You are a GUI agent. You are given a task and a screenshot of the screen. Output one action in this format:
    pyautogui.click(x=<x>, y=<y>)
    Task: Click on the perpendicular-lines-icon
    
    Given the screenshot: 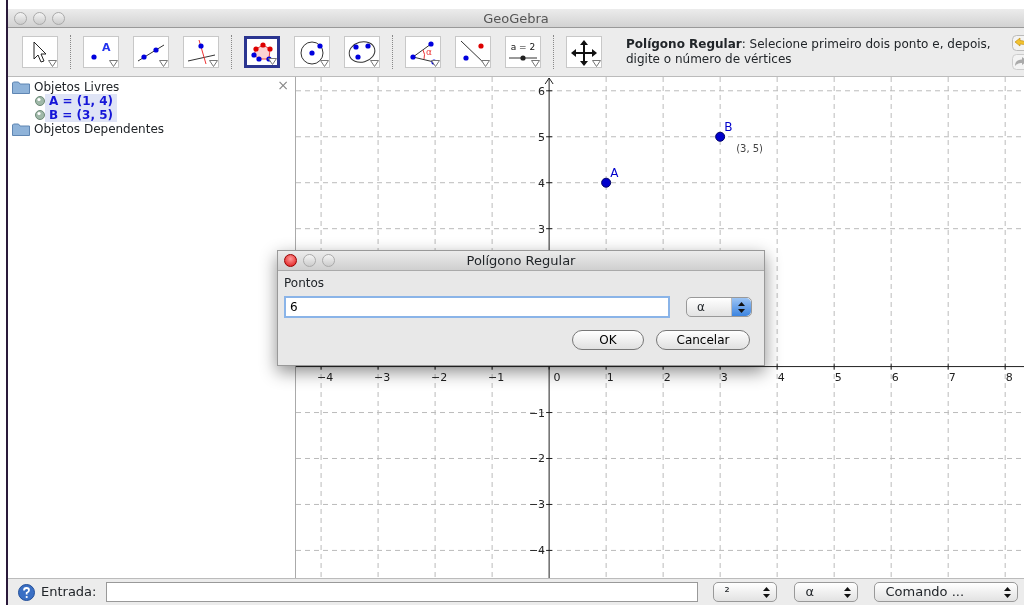 What is the action you would take?
    pyautogui.click(x=201, y=52)
    